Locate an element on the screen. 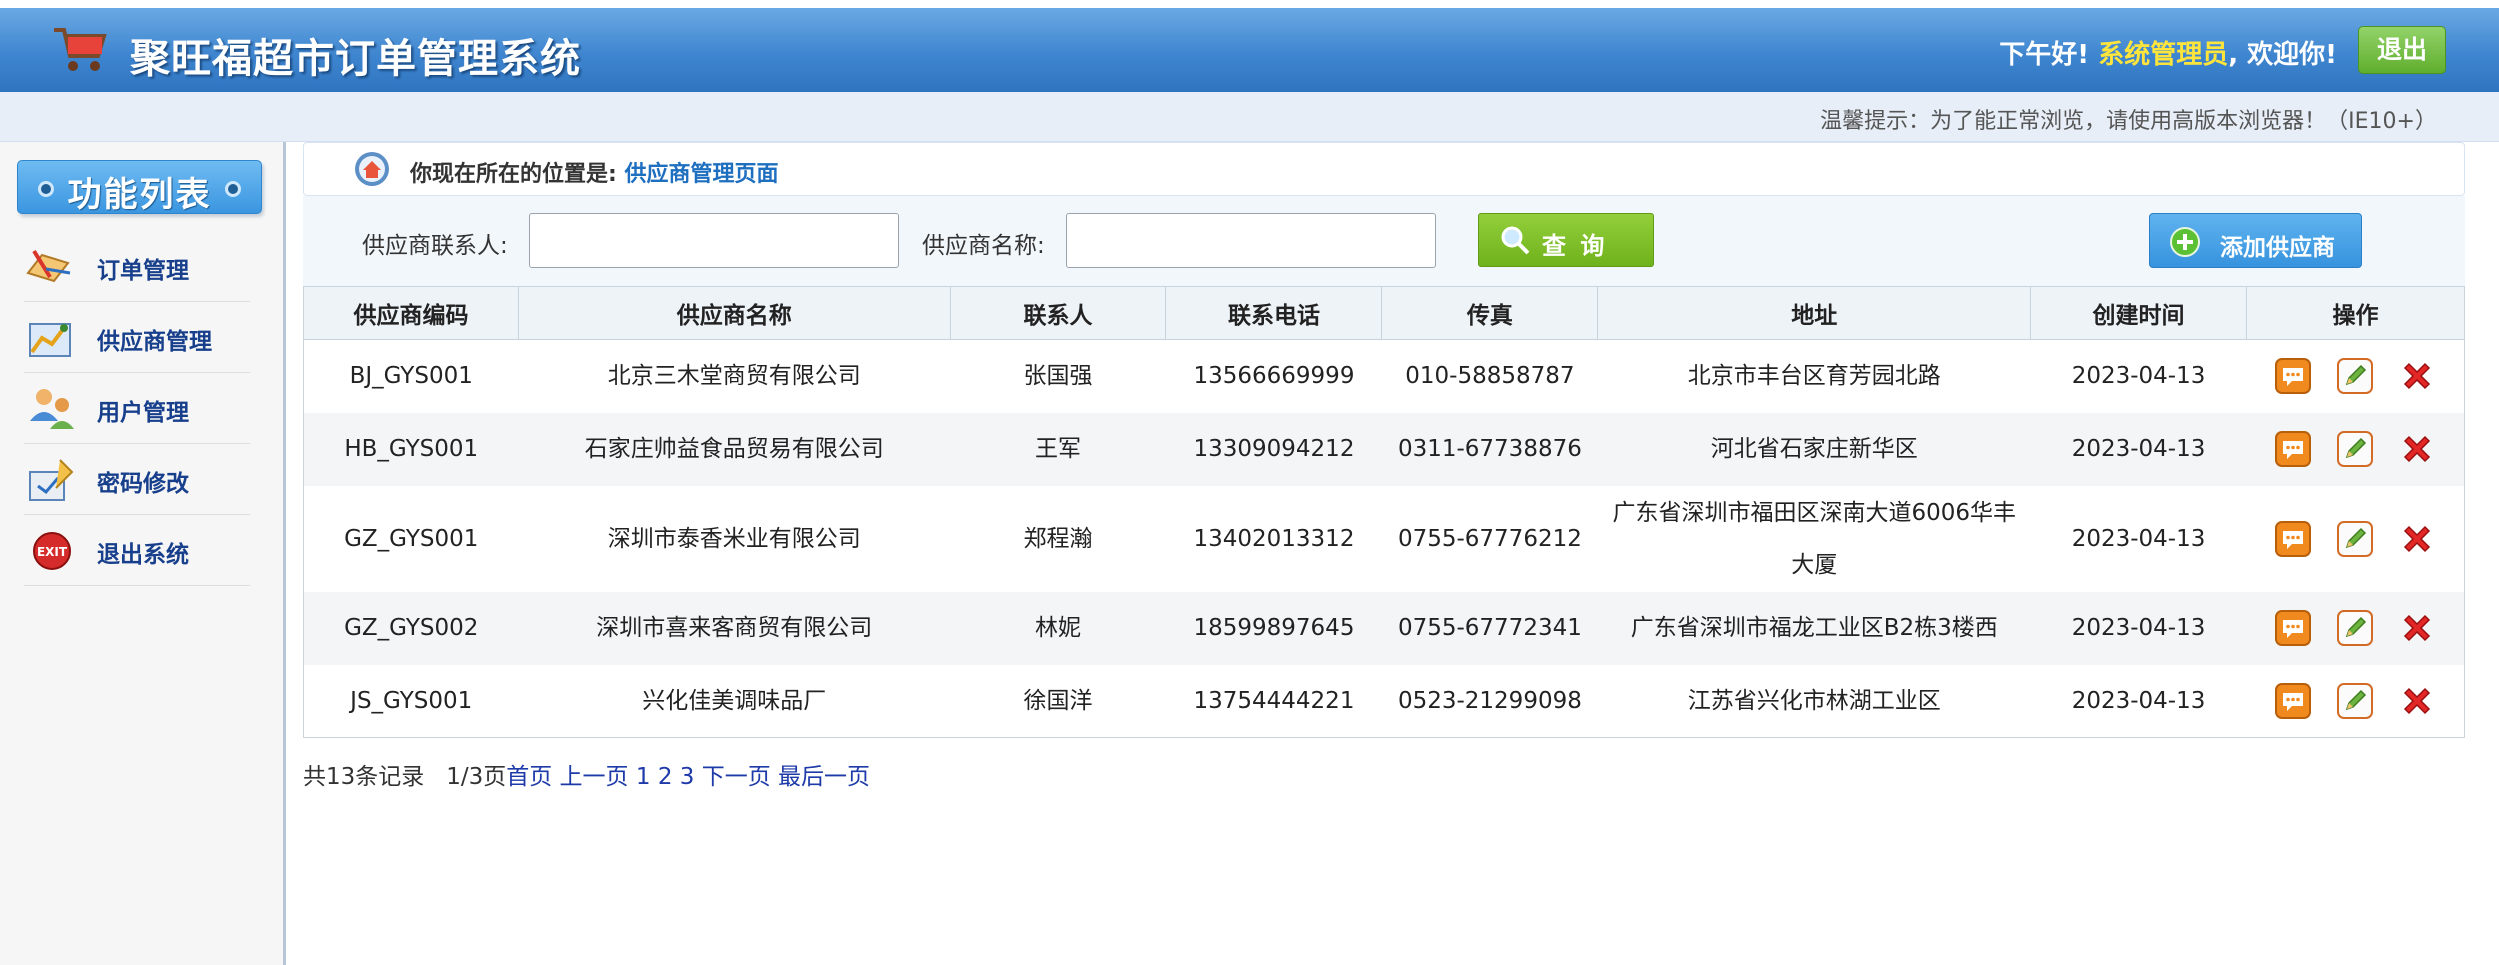 The width and height of the screenshot is (2499, 965). cell-address: 广东省深圳市福龙工业区B2栋3楼西 is located at coordinates (1814, 628).